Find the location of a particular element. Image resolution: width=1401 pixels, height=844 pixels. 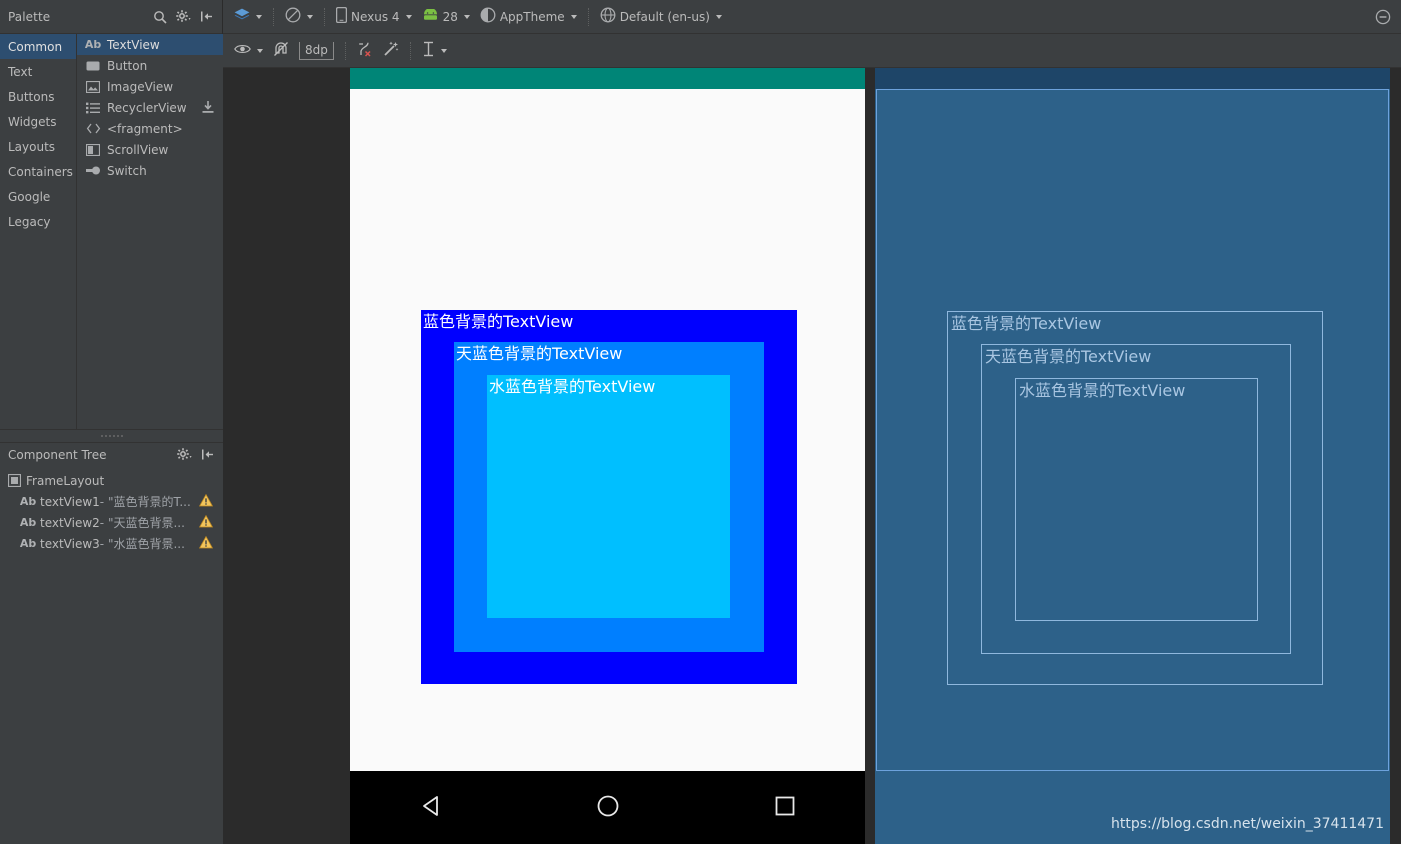

locale-selector: Default (en-us) is located at coordinates (661, 17).